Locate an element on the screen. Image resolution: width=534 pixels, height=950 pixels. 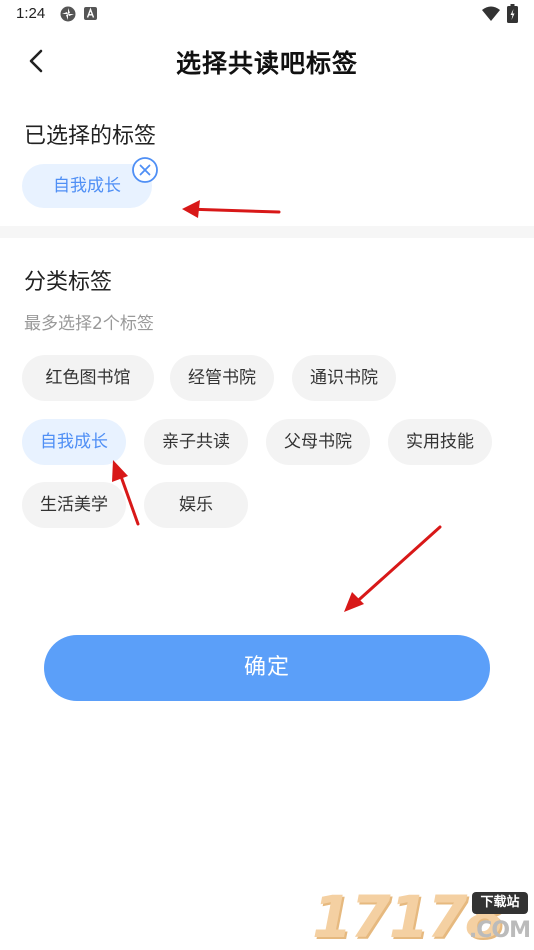
category-tags-heading: 分类标签 is located at coordinates (68, 282).